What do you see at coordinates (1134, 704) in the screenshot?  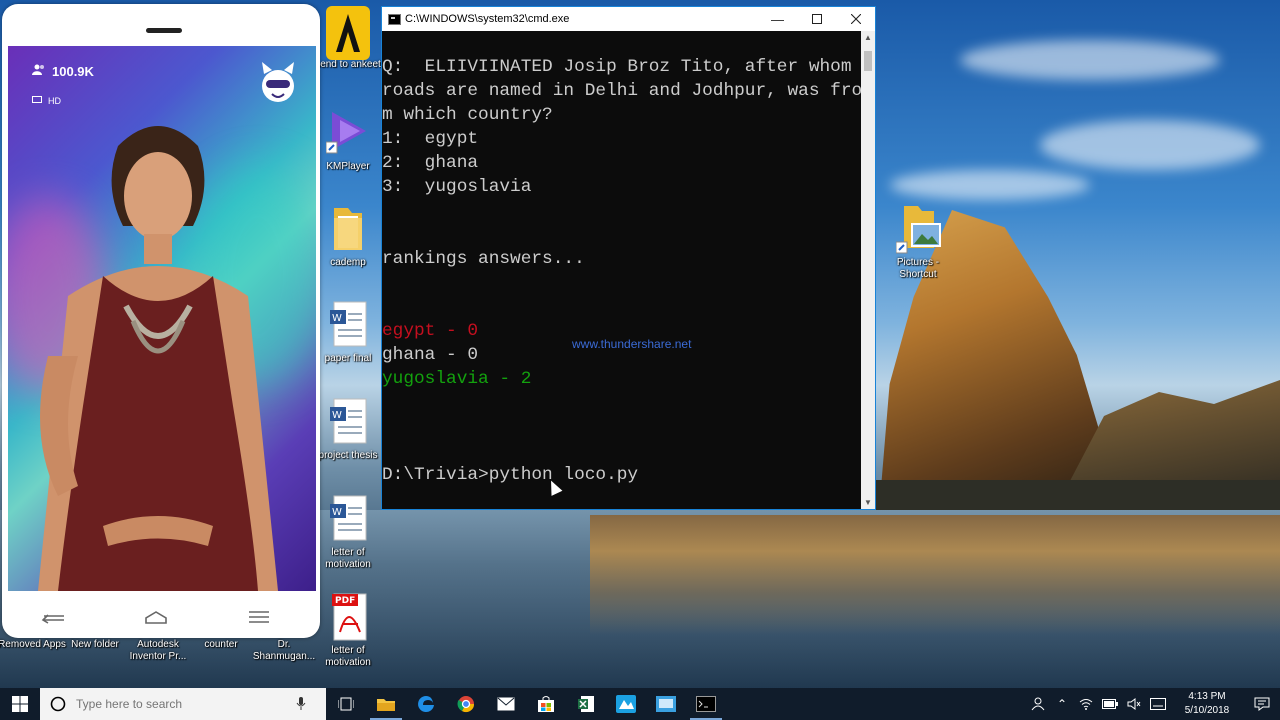 I see `volume-button` at bounding box center [1134, 704].